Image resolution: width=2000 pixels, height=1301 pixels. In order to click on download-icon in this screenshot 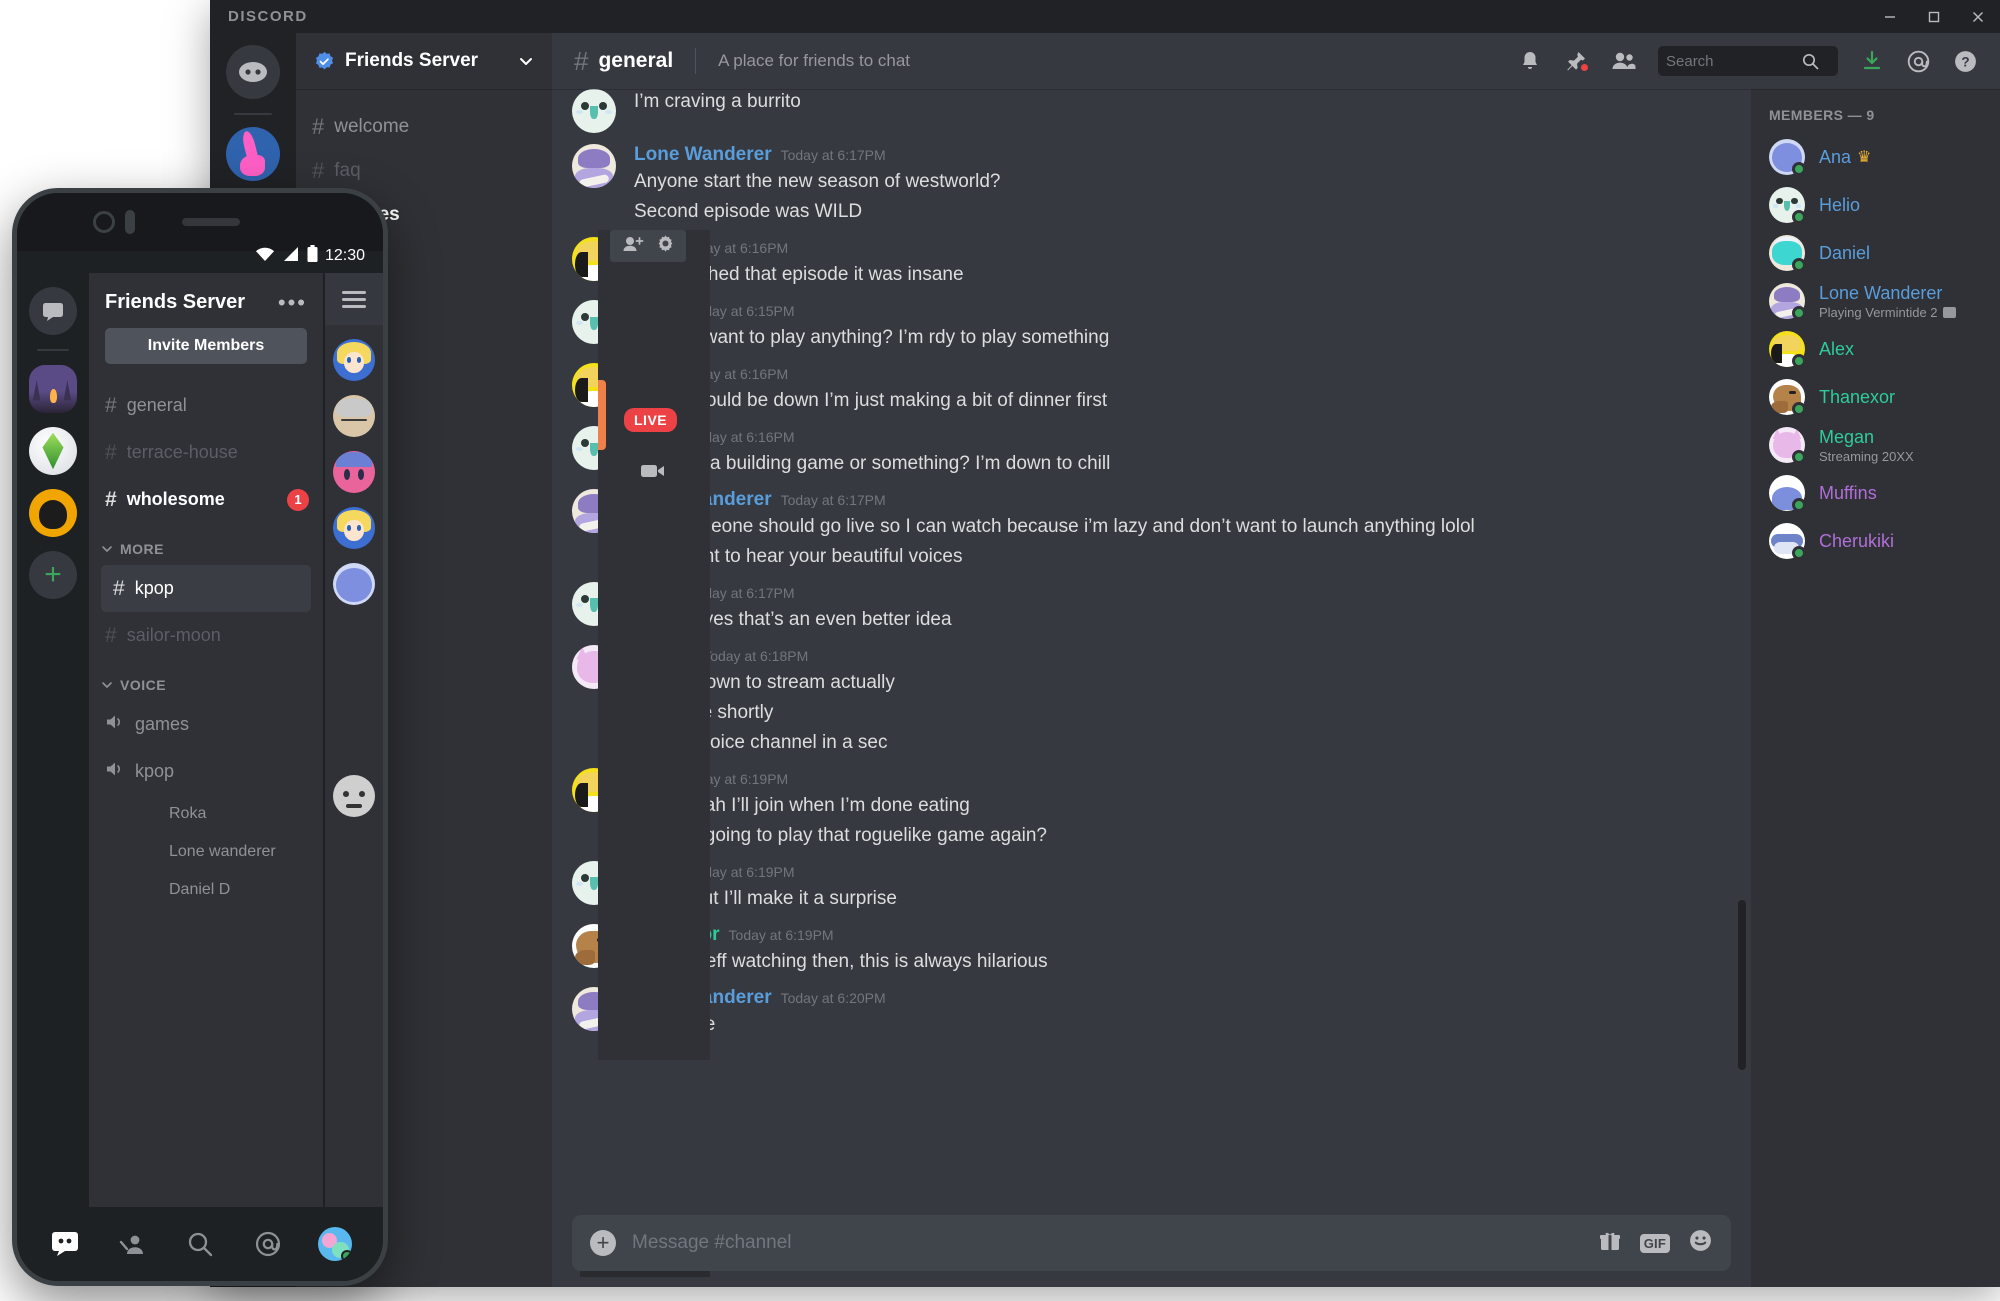, I will do `click(1872, 61)`.